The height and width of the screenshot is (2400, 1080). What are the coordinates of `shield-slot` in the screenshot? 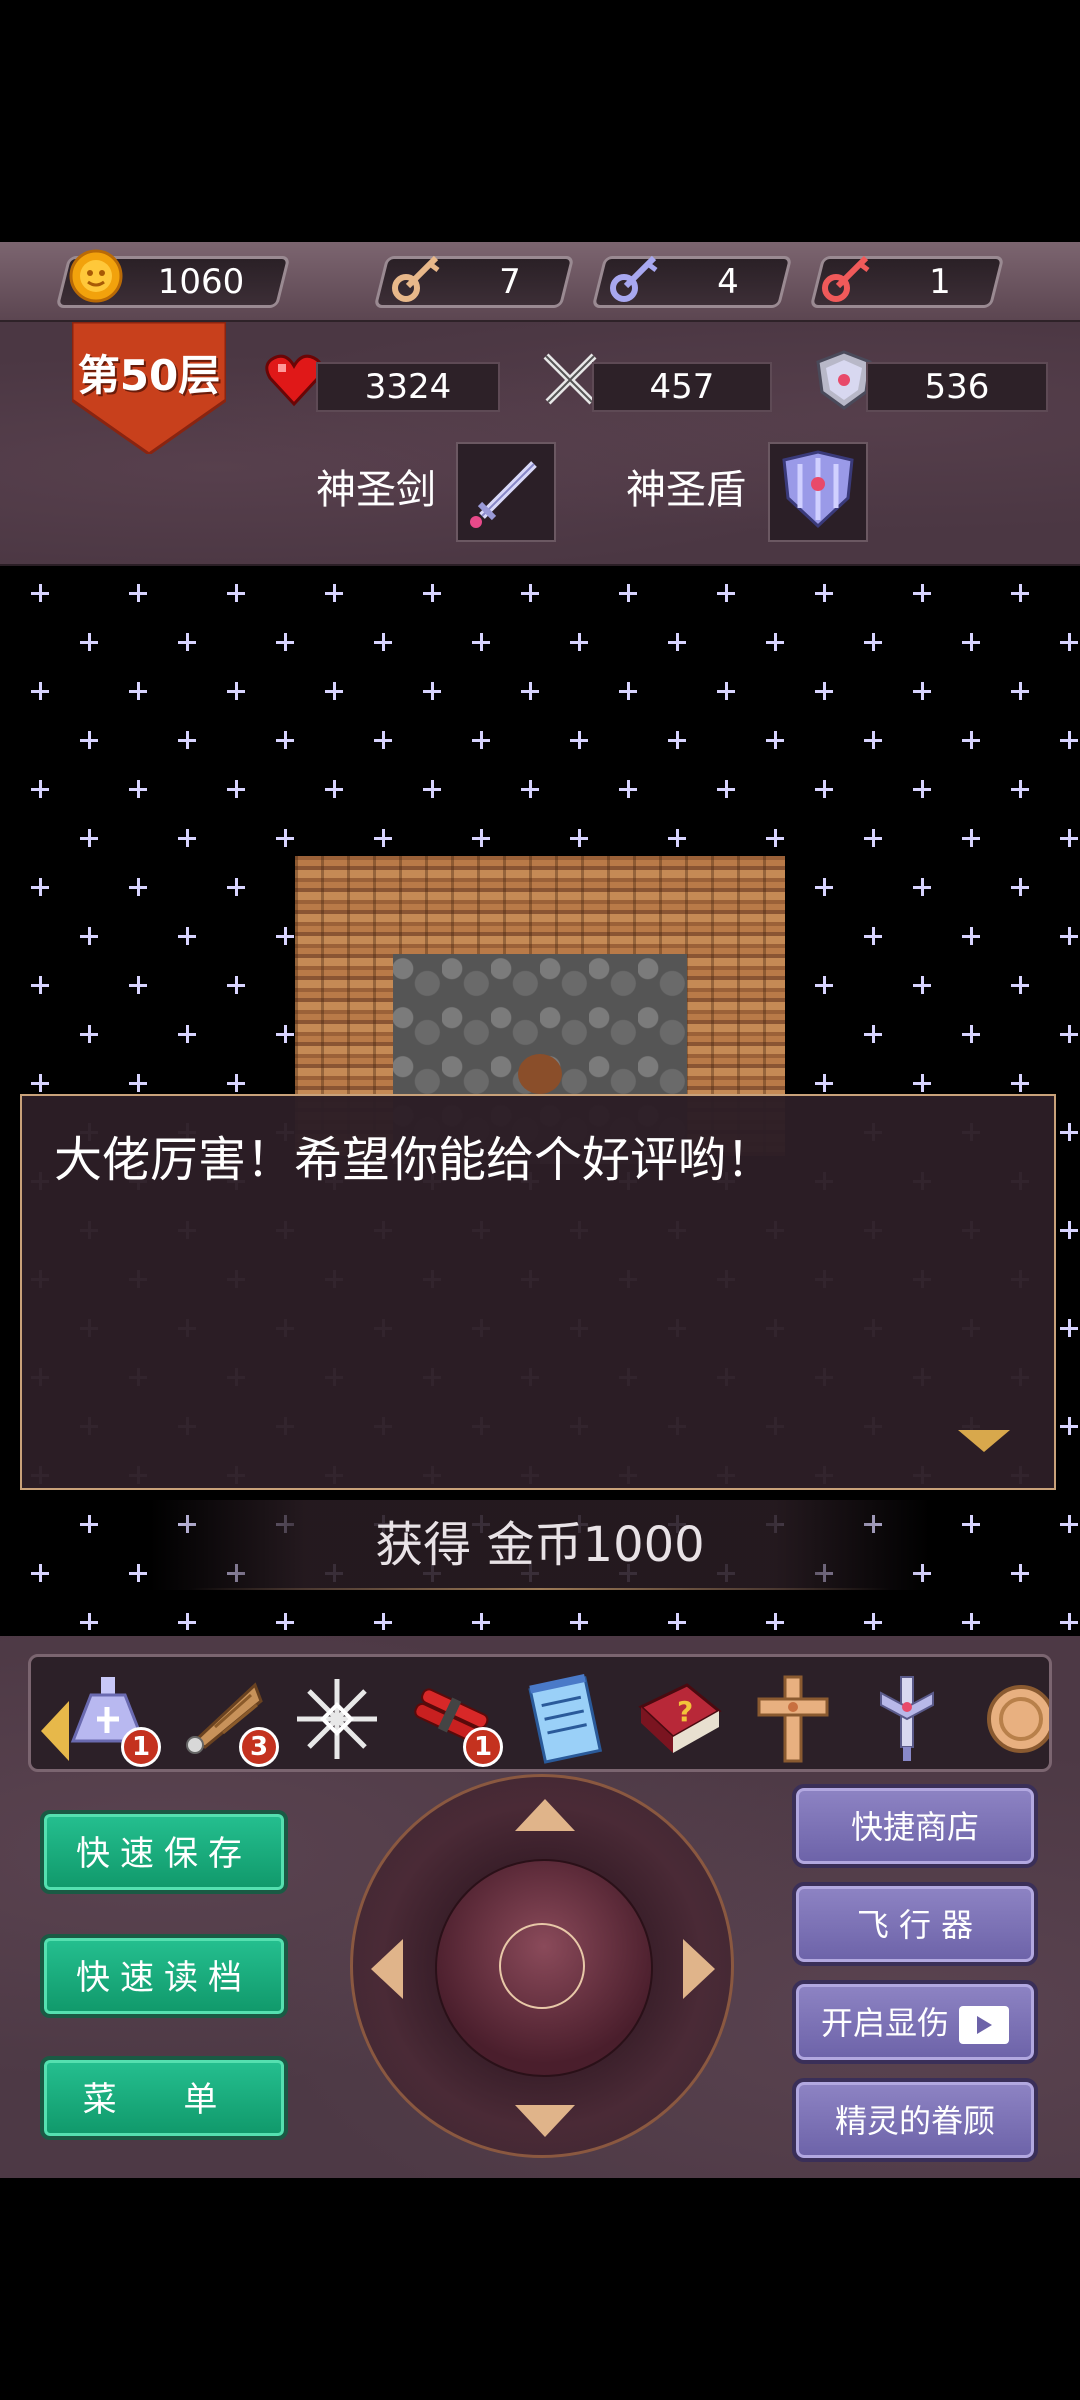 It's located at (818, 492).